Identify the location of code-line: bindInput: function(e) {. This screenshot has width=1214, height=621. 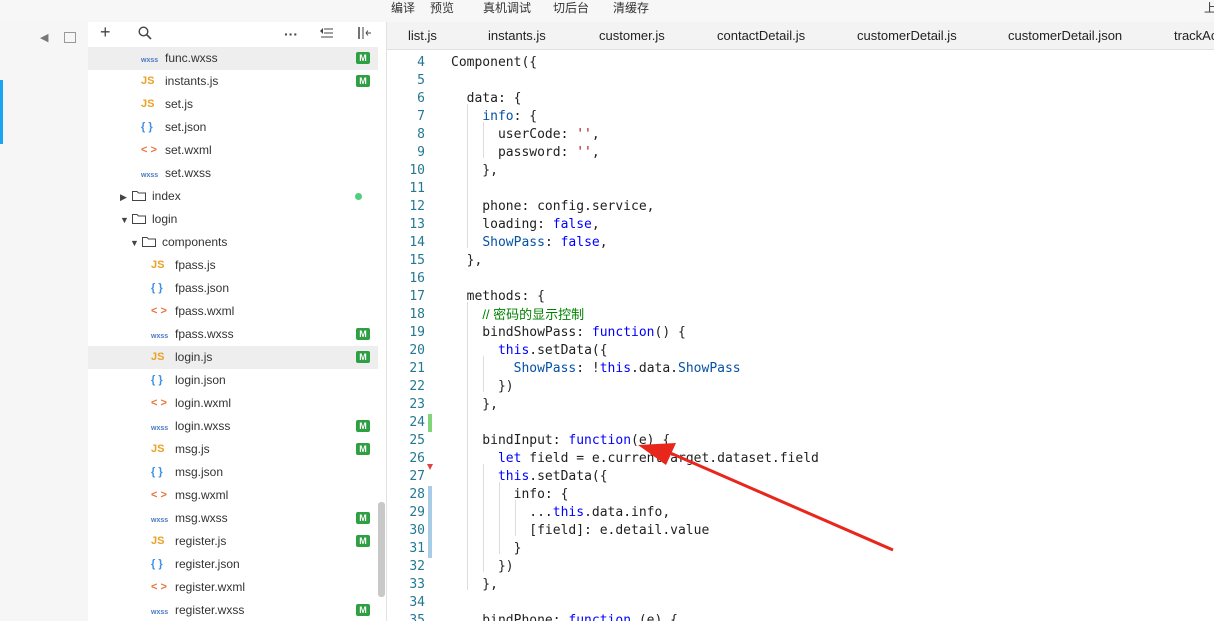
(560, 441).